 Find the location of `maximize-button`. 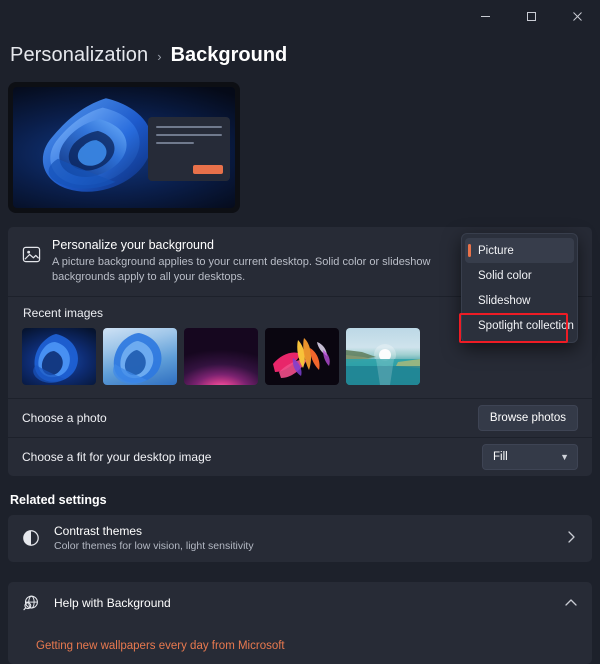

maximize-button is located at coordinates (531, 16).